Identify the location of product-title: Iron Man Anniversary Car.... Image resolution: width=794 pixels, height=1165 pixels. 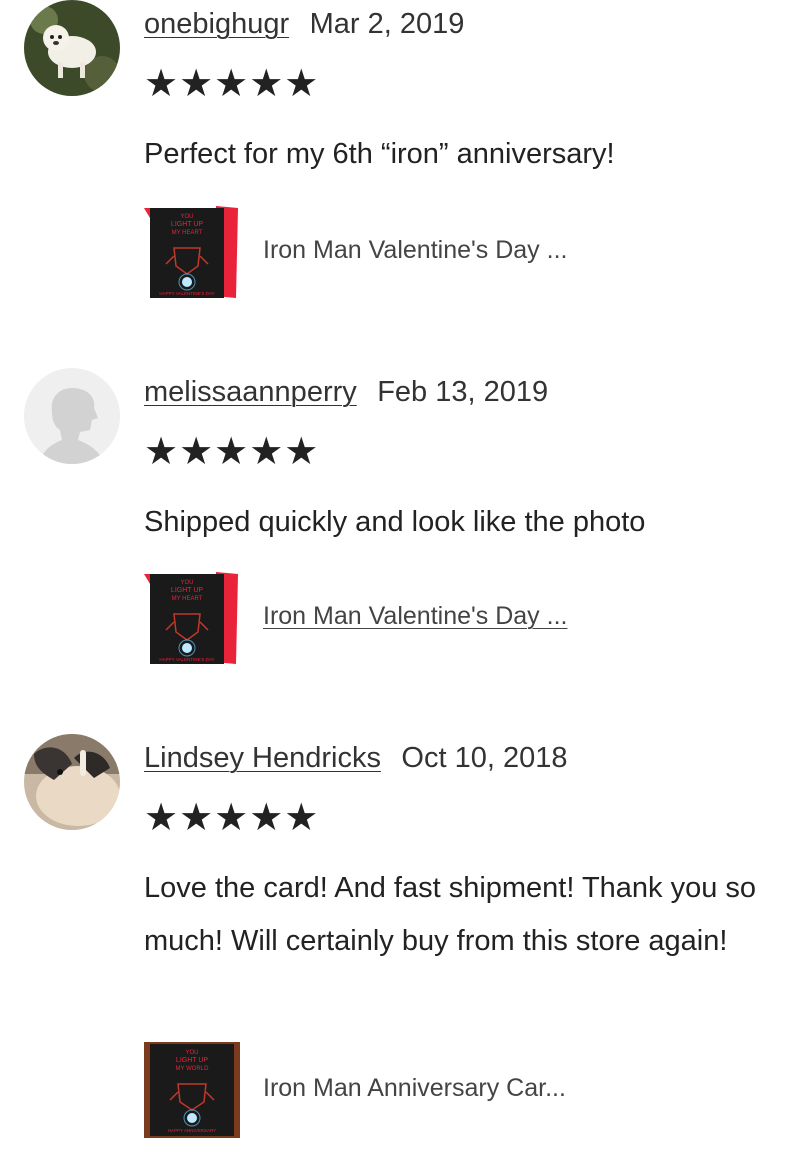
(414, 1088).